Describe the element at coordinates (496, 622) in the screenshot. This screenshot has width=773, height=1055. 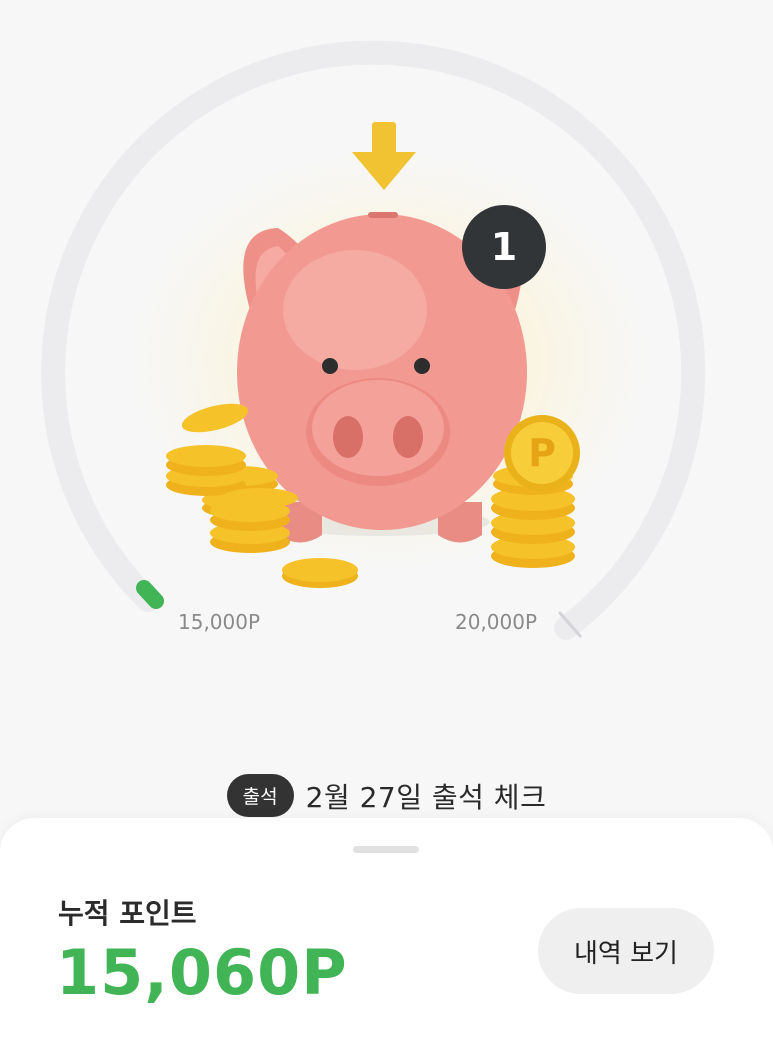
I see `progress-max-label: 20,000P` at that location.